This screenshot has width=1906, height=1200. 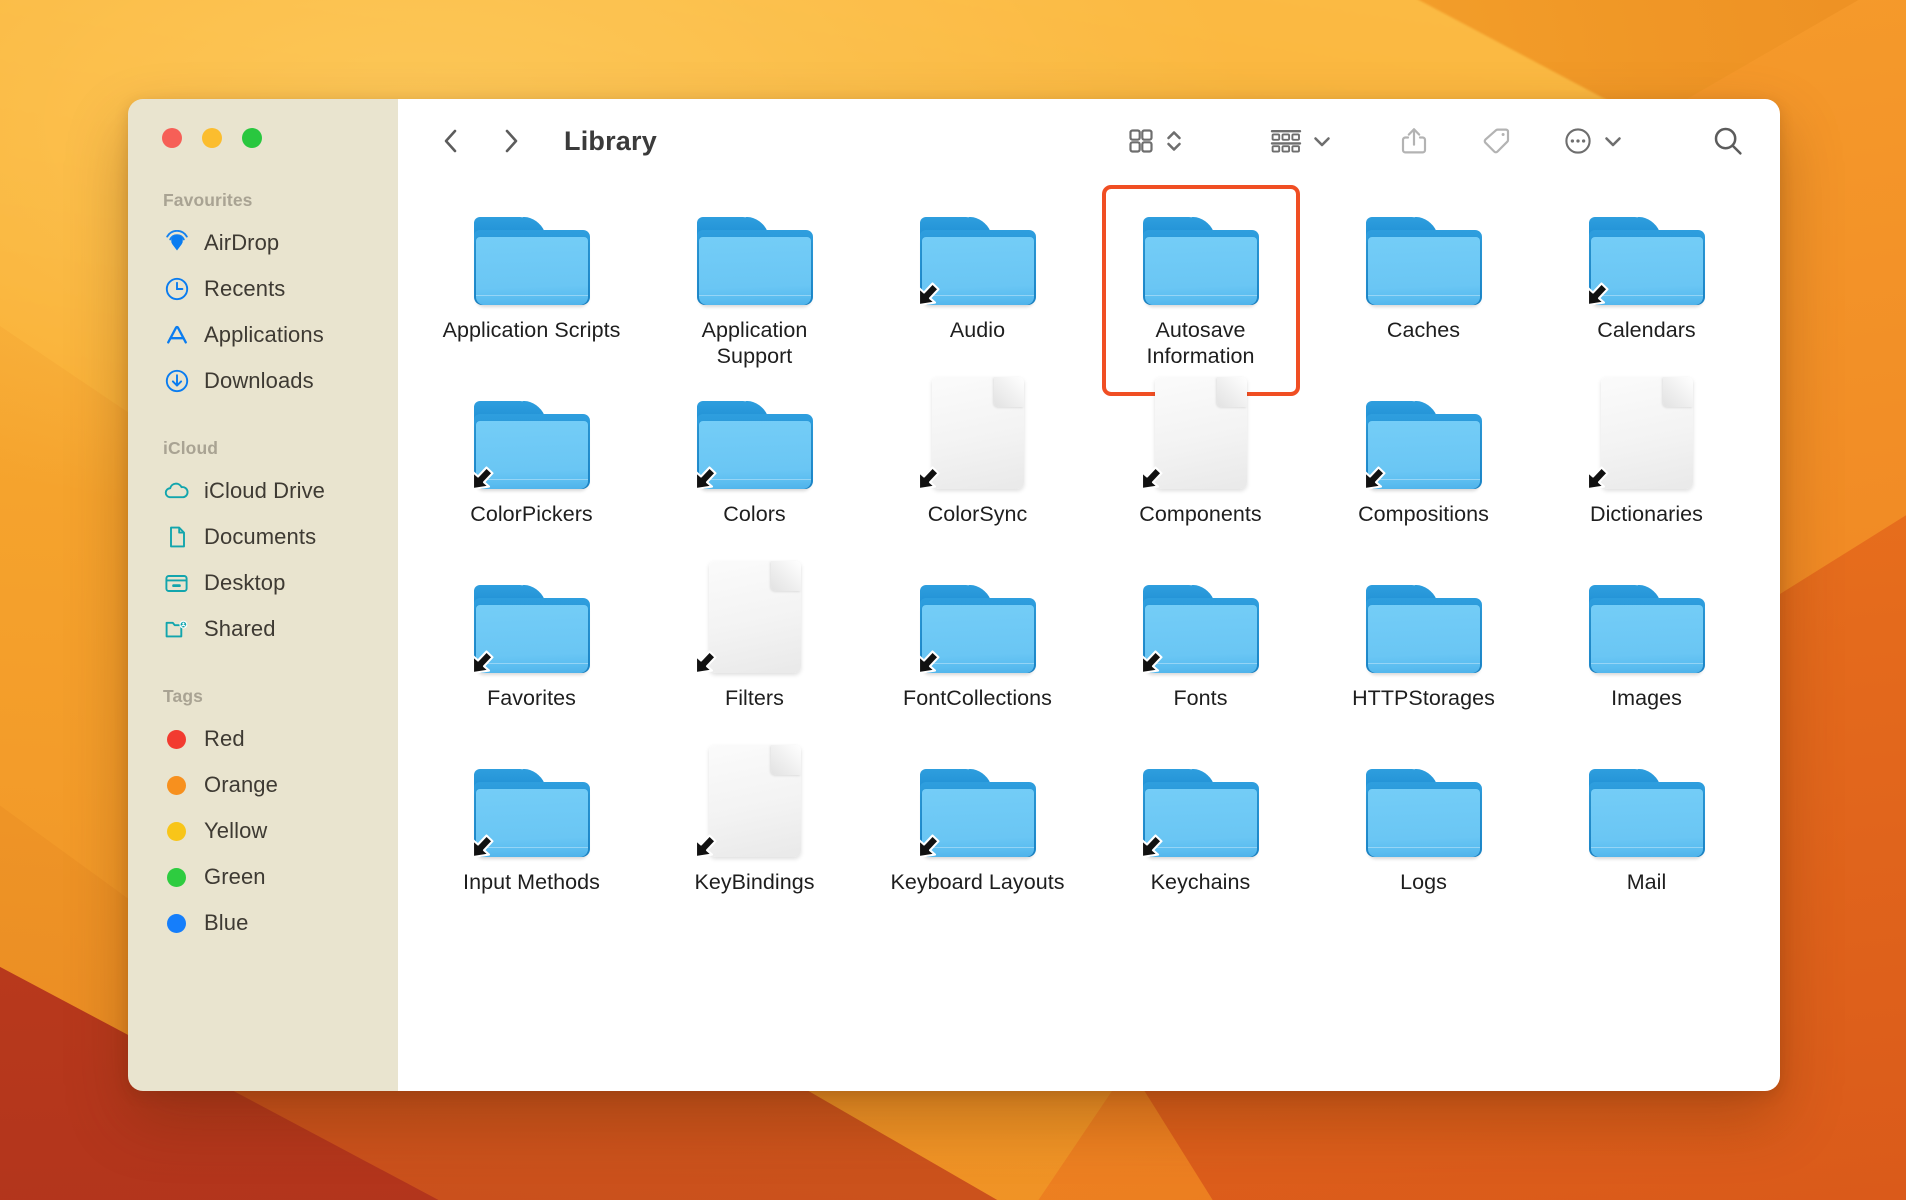 What do you see at coordinates (977, 845) in the screenshot?
I see `file-item: Keyboard Layouts` at bounding box center [977, 845].